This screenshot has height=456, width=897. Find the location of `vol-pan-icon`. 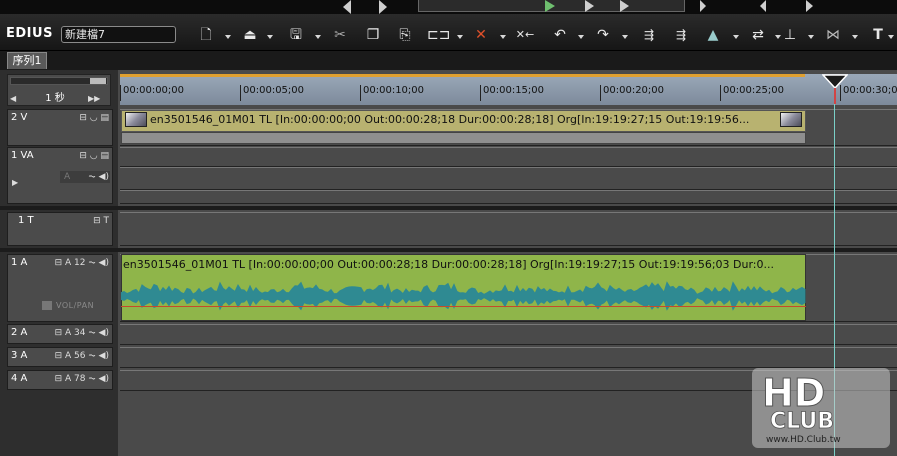

vol-pan-icon is located at coordinates (47, 305).